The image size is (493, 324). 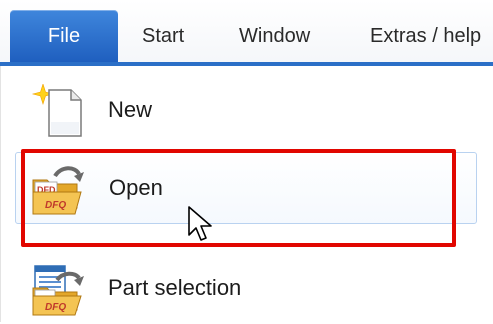 What do you see at coordinates (60, 189) in the screenshot?
I see `open-folder-icon: DFD DFQ` at bounding box center [60, 189].